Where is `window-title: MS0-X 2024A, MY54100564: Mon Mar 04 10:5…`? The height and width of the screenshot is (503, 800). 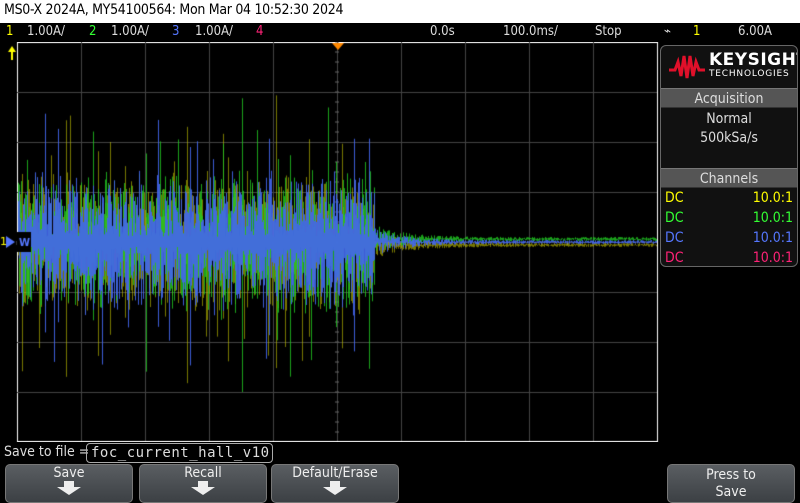 window-title: MS0-X 2024A, MY54100564: Mon Mar 04 10:5… is located at coordinates (400, 11).